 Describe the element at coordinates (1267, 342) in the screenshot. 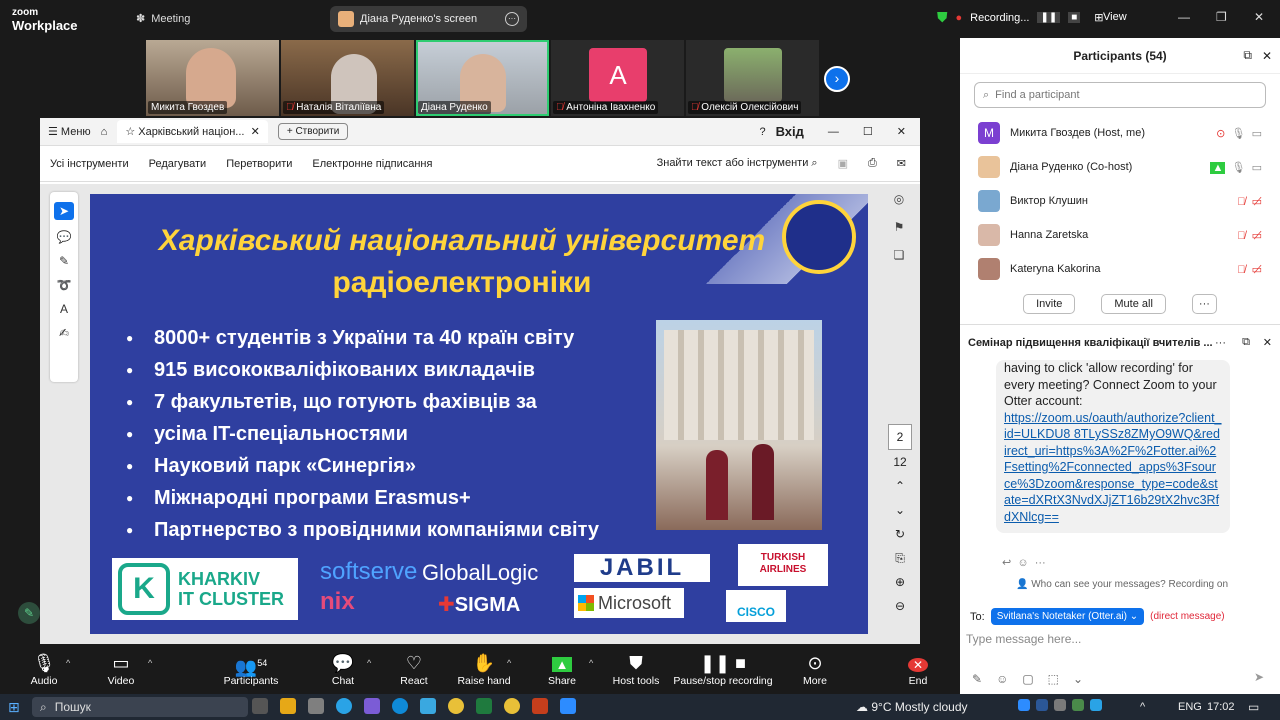

I see `chat-close-icon: ✕` at that location.